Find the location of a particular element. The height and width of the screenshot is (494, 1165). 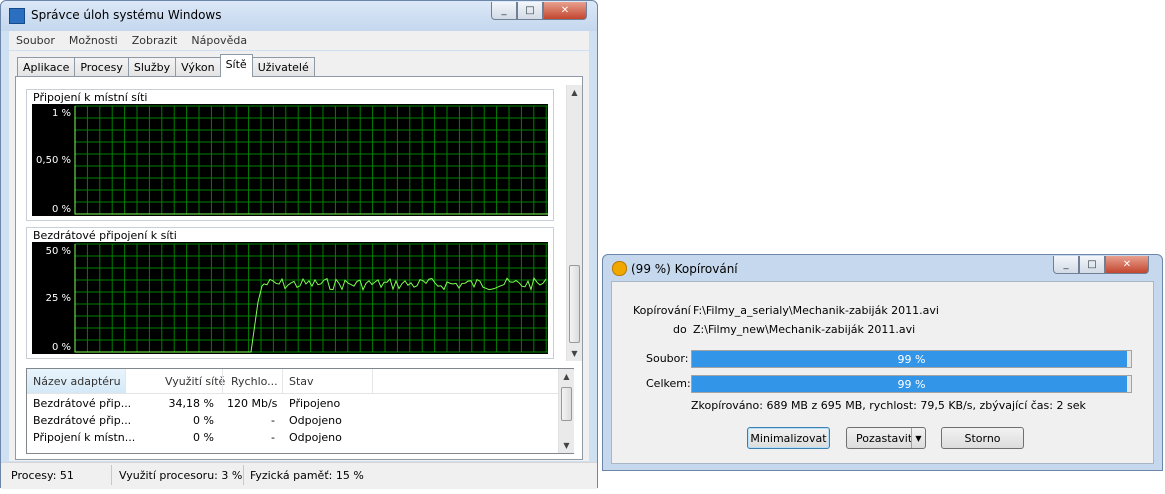

col-network-usage: Využití sítě is located at coordinates (195, 381).